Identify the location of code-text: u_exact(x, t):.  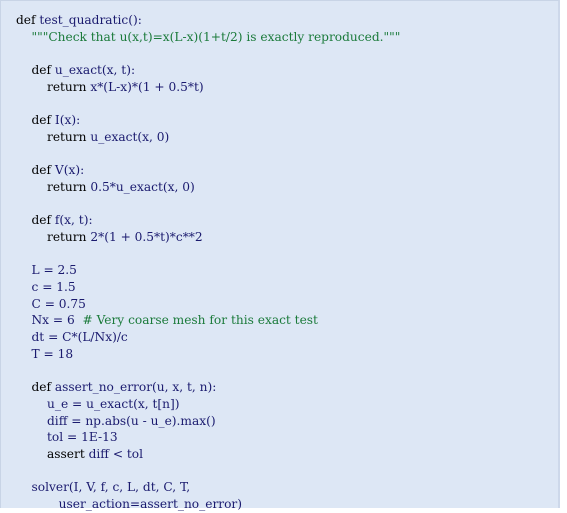
(93, 70).